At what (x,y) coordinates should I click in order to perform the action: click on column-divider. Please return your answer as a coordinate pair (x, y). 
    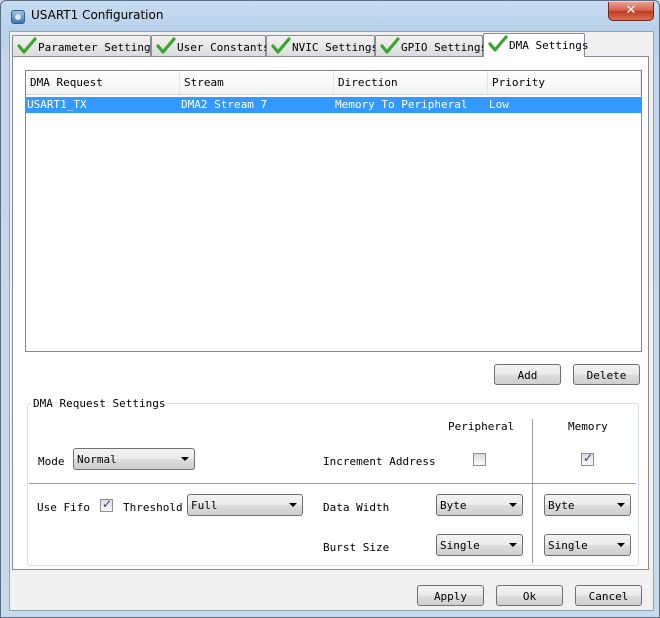
    Looking at the image, I should click on (532, 491).